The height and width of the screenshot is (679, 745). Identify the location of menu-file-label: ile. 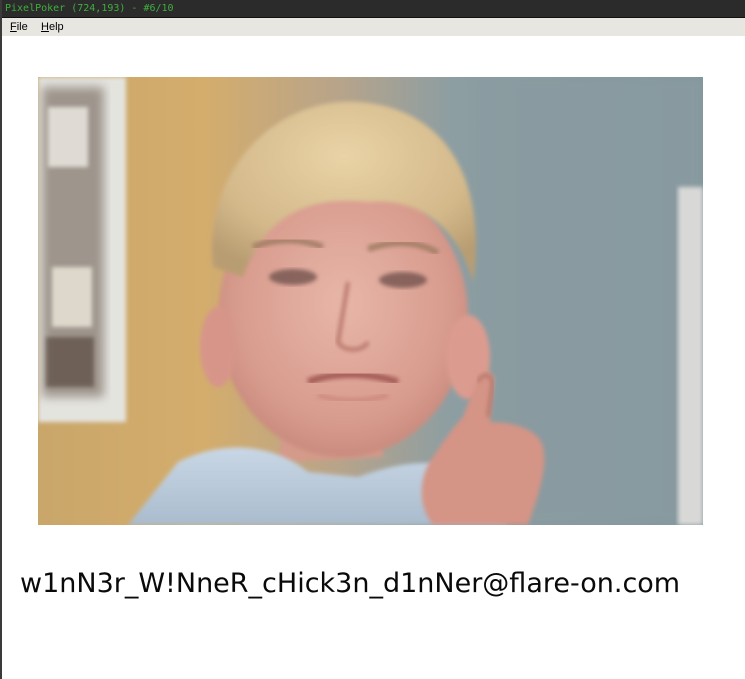
(22, 27).